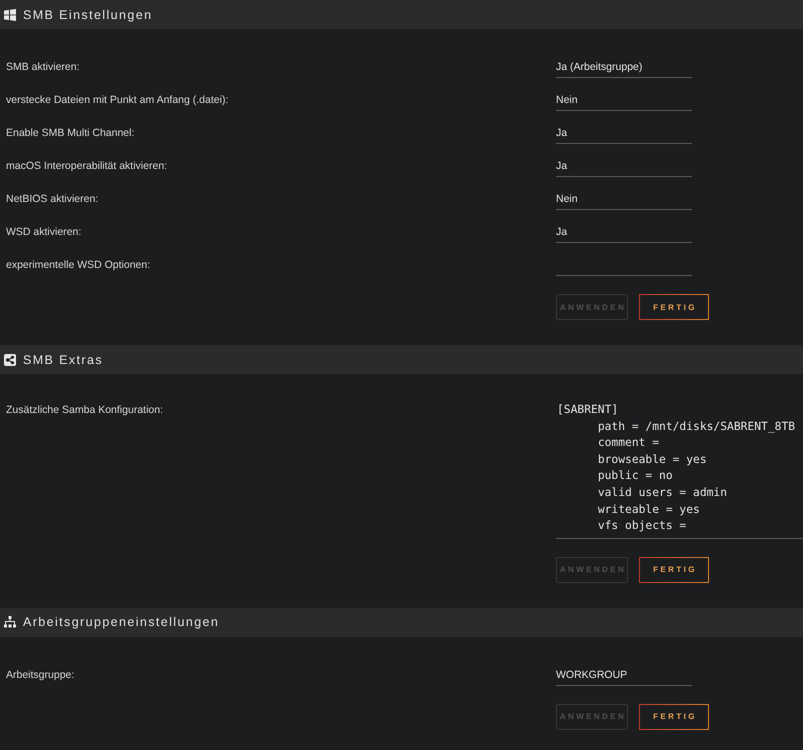  I want to click on field-label: macOS Interoperabilität aktivieren:, so click(87, 166).